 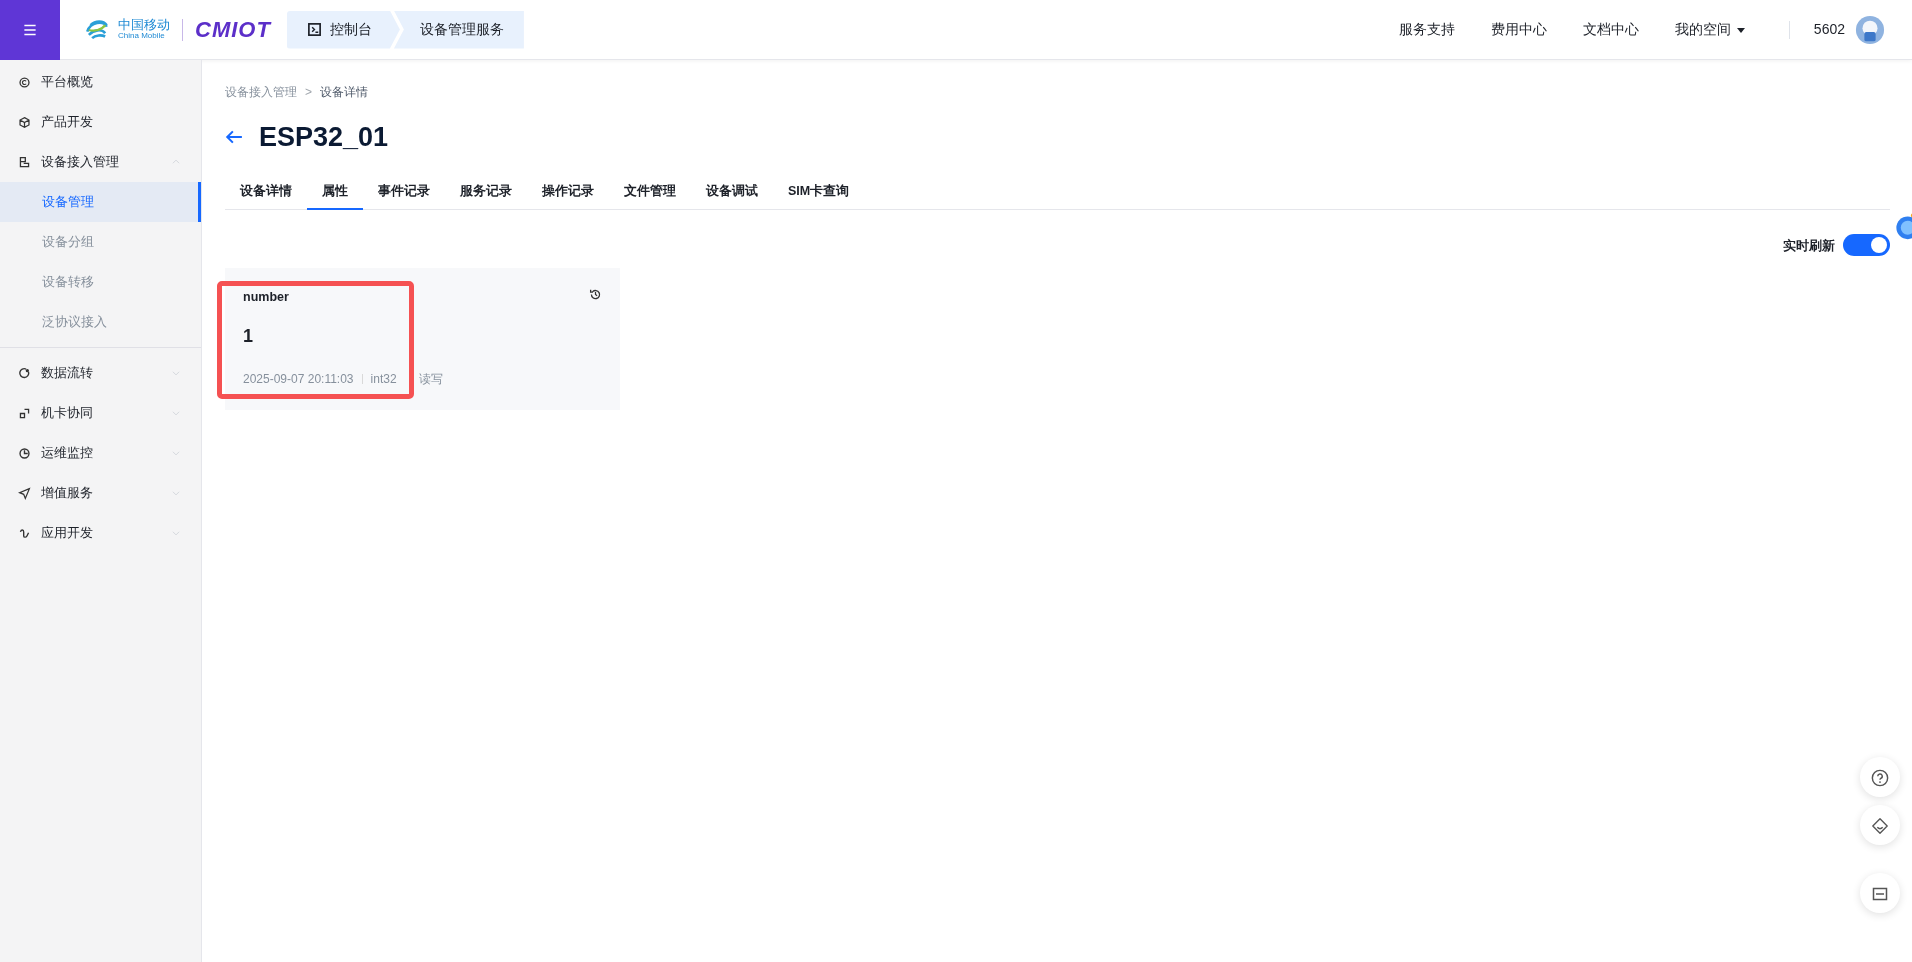 What do you see at coordinates (100, 373) in the screenshot?
I see `sidebar-item: 数据流转` at bounding box center [100, 373].